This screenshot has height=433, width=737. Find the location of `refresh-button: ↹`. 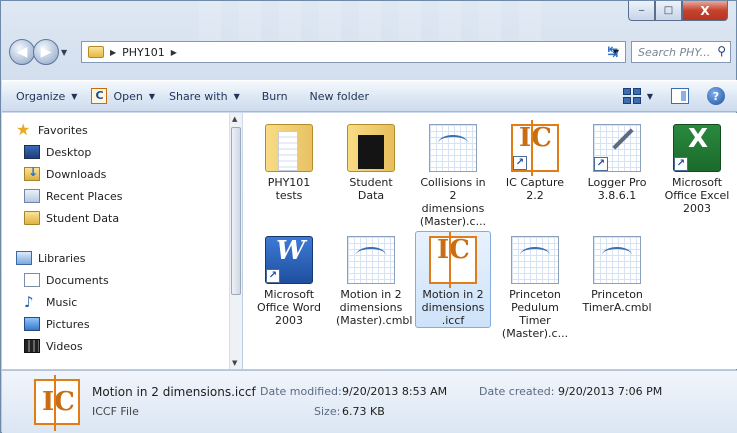

refresh-button: ↹ is located at coordinates (613, 52).